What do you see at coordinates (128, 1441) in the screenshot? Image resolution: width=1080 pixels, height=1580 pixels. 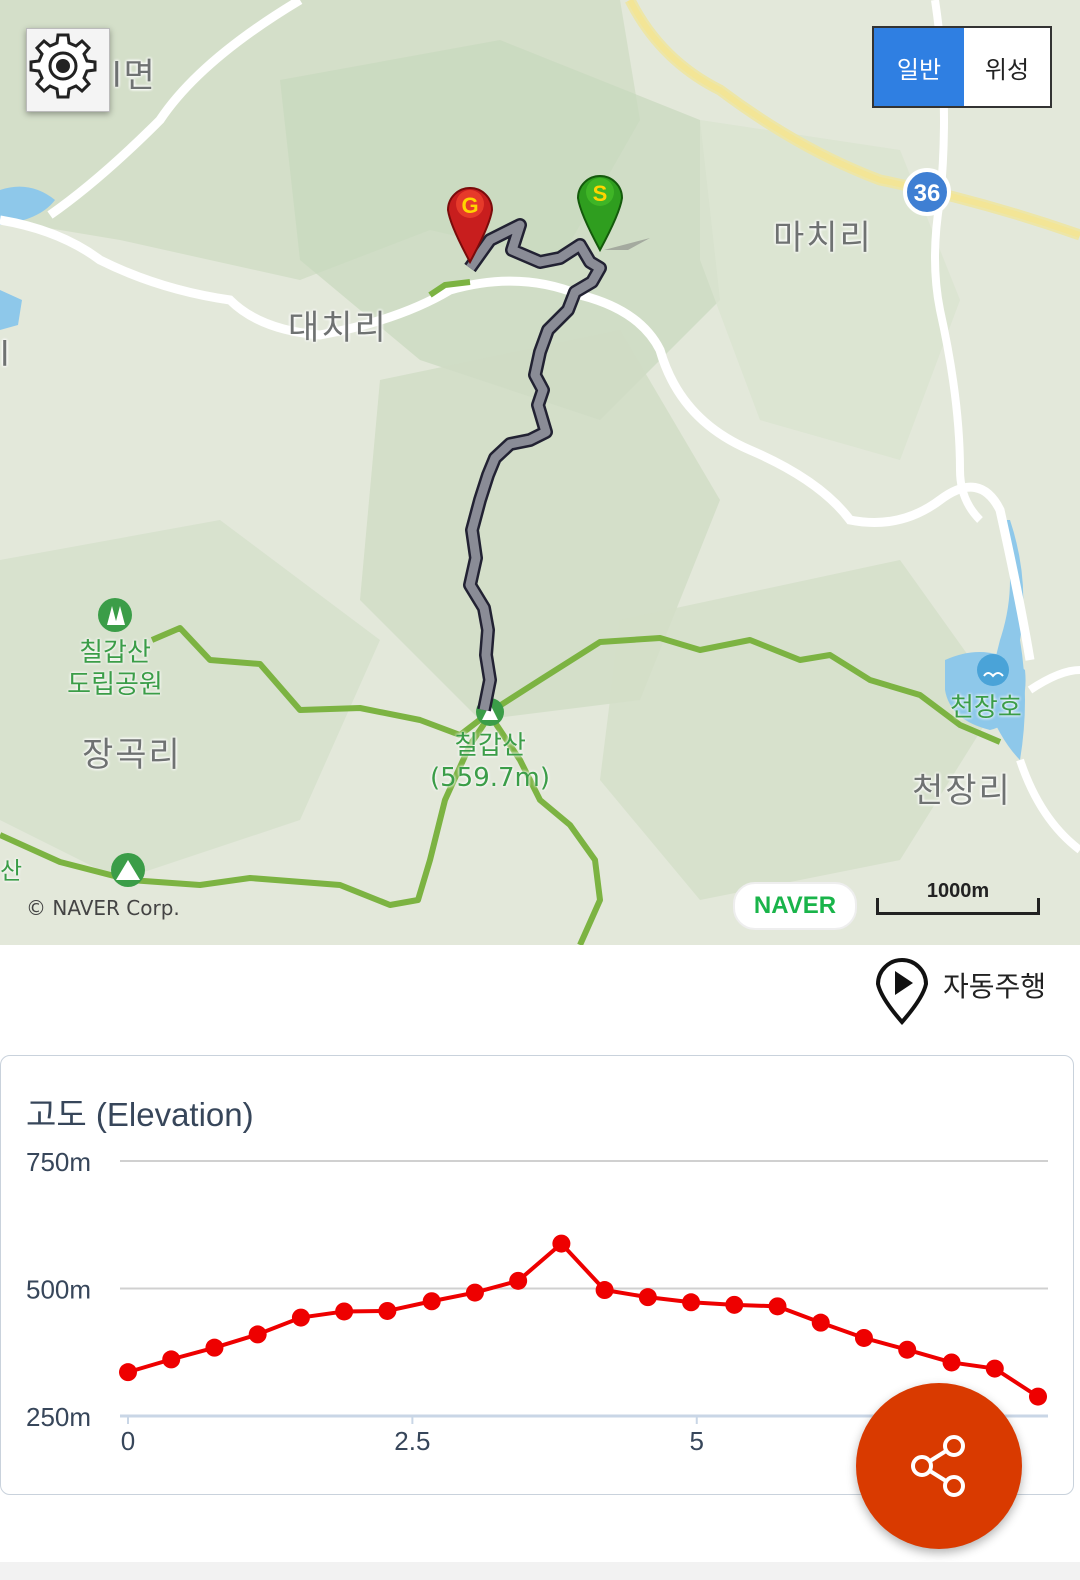 I see `x-tick-label: 0` at bounding box center [128, 1441].